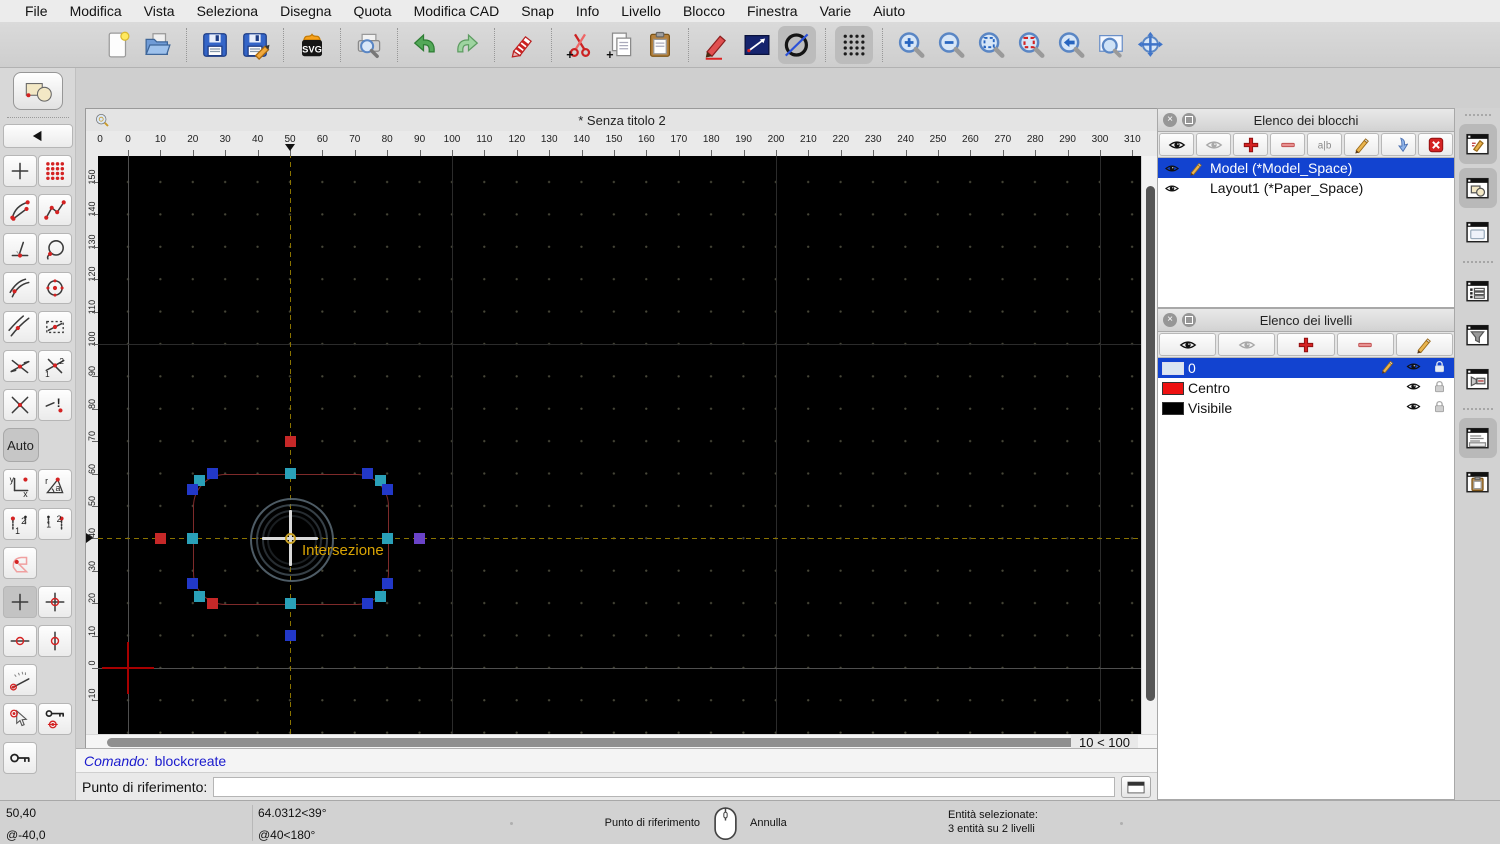  What do you see at coordinates (54, 524) in the screenshot?
I see `ref-point-2-1-button: 12` at bounding box center [54, 524].